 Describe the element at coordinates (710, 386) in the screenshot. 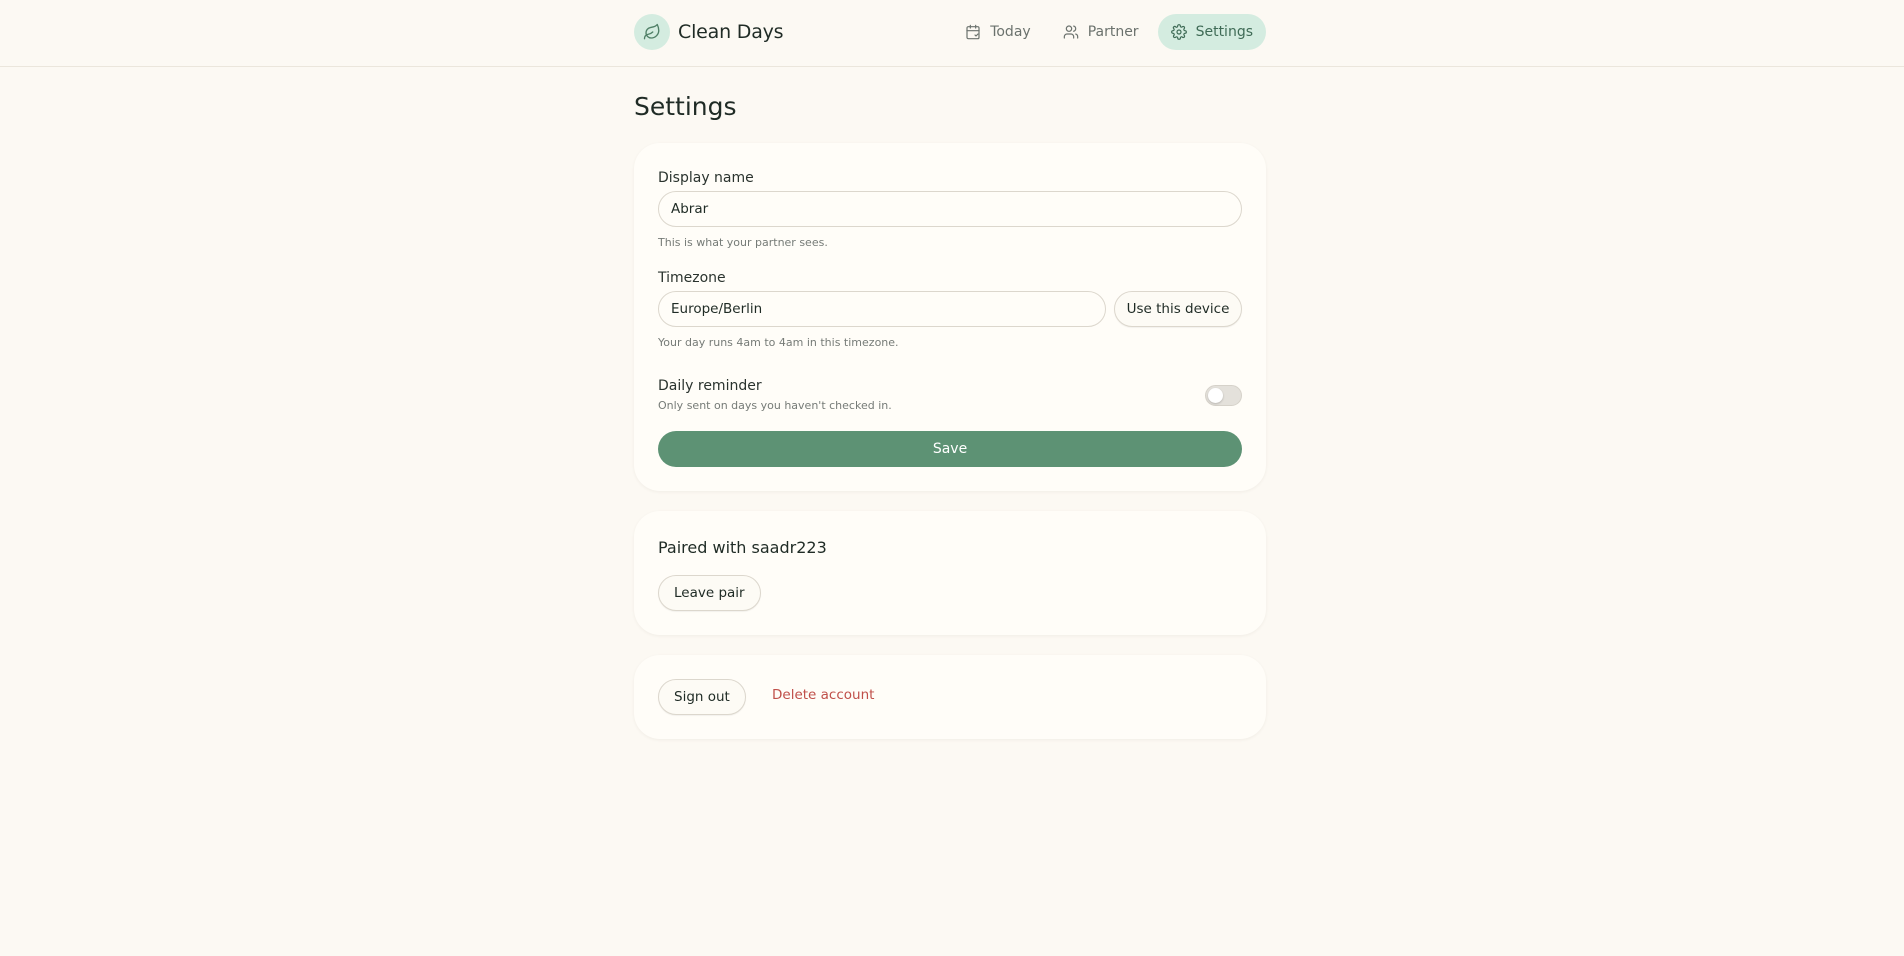

I see `daily-reminder-label: Daily reminder` at that location.